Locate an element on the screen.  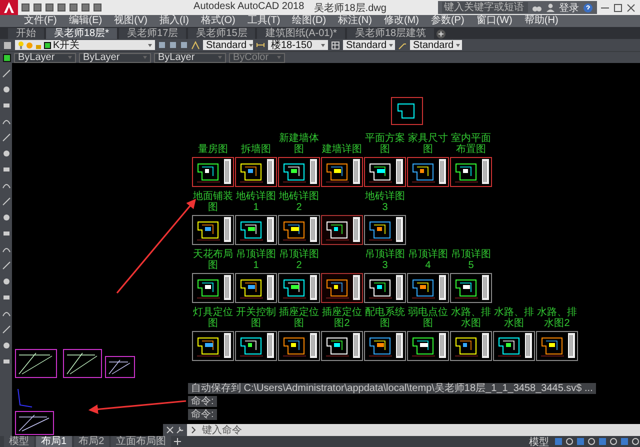
text-style-icon is located at coordinates (195, 45).